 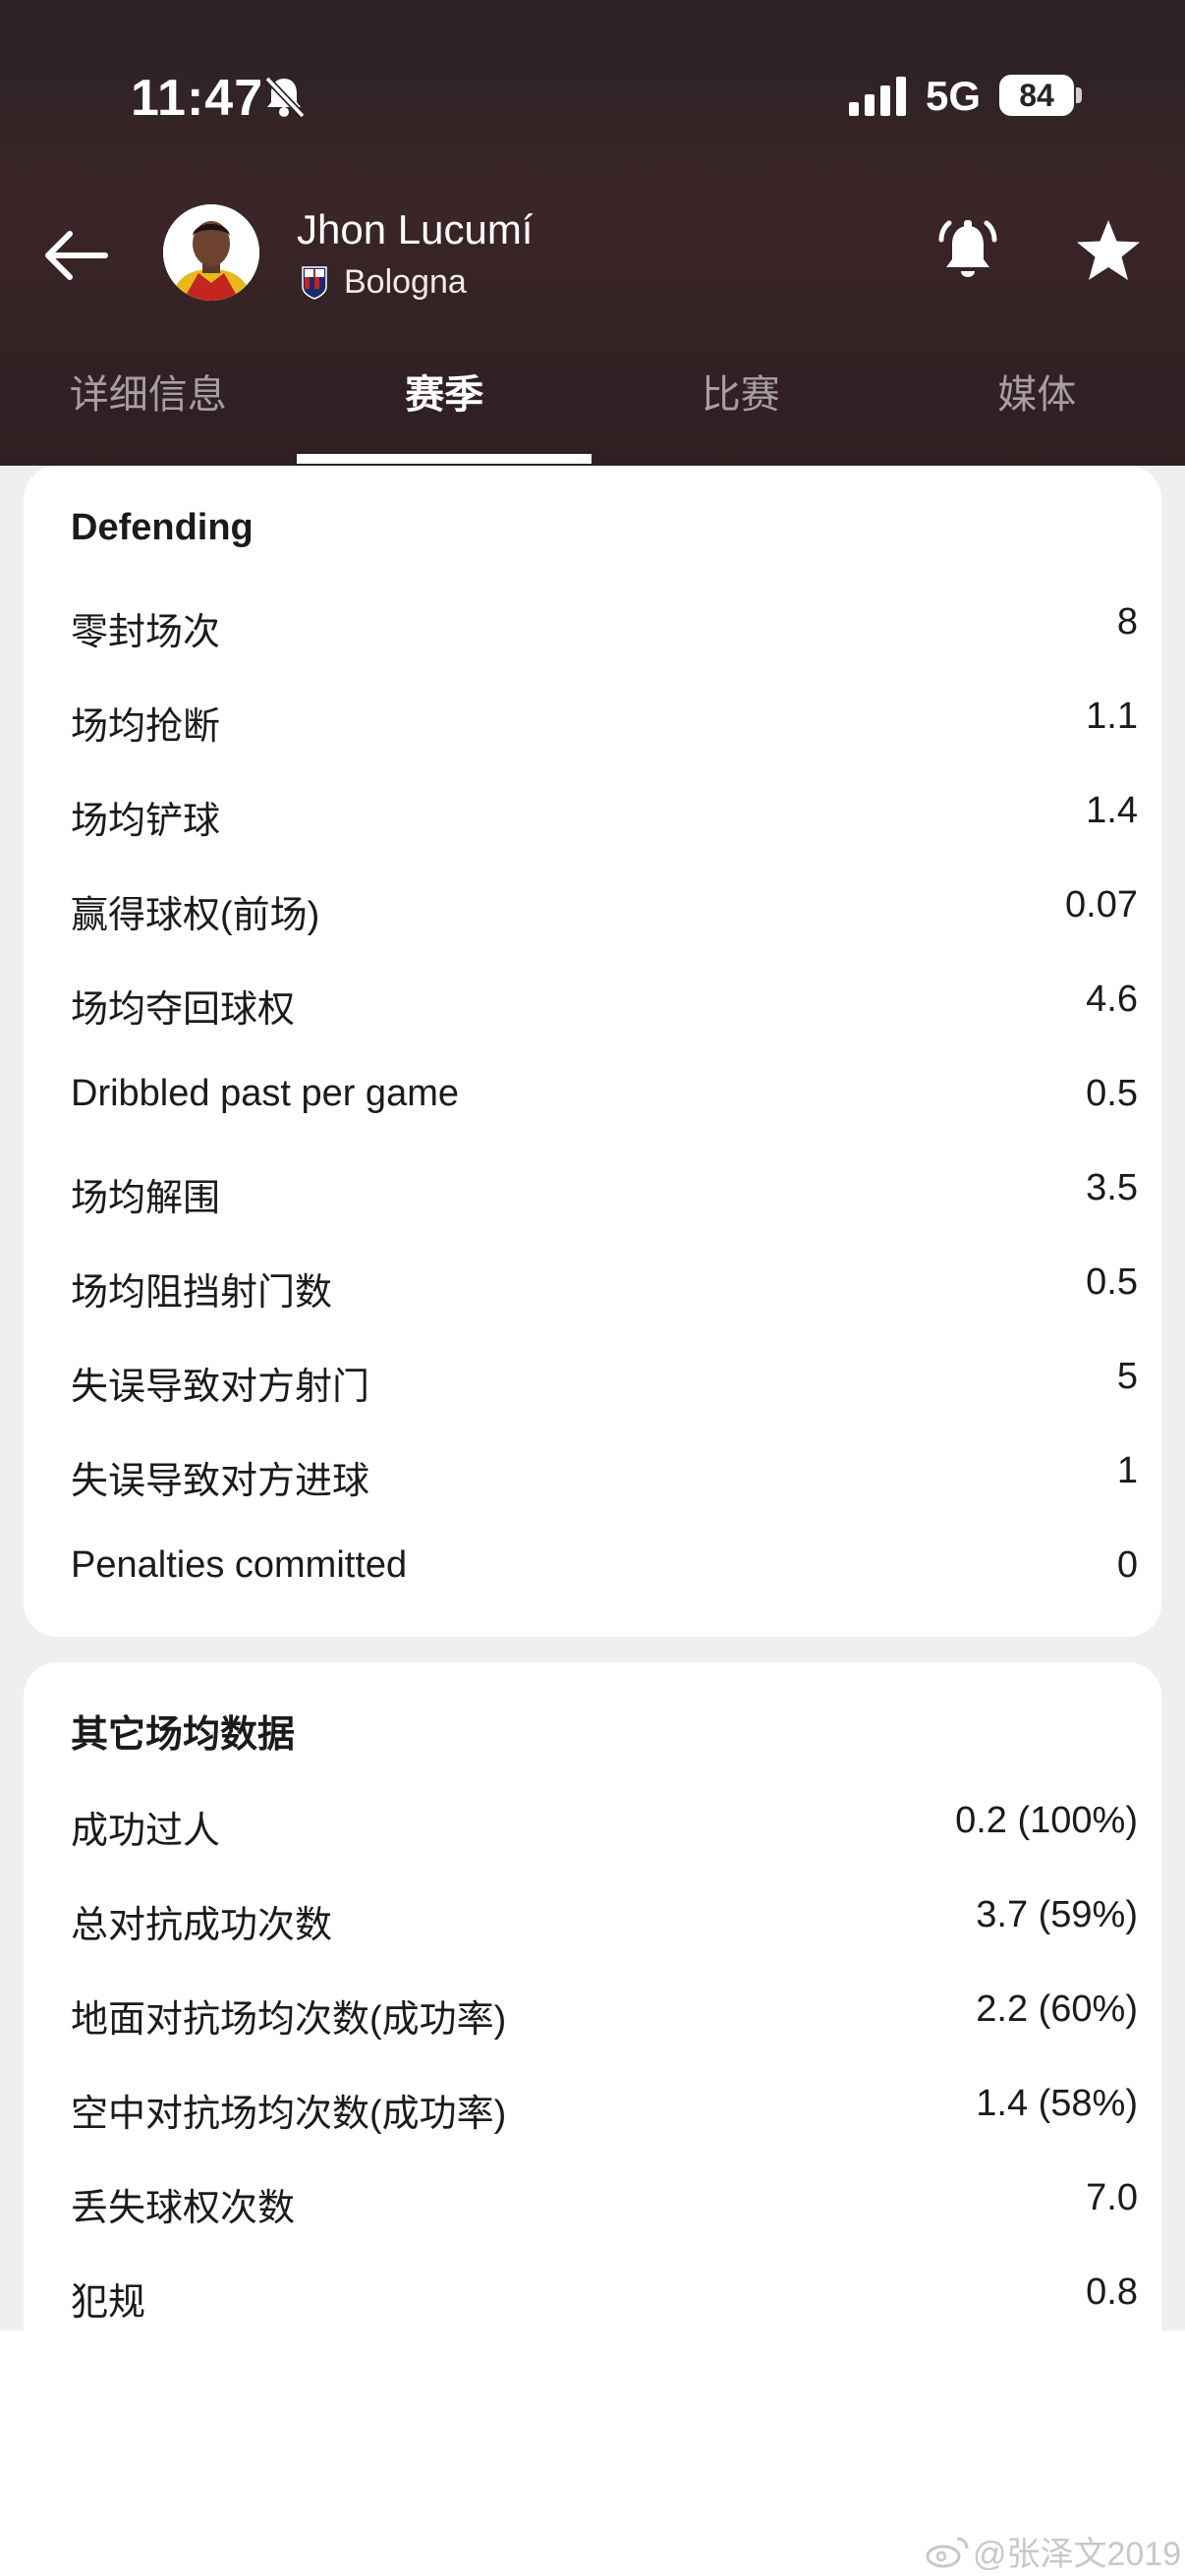 I want to click on stat-row: 犯规 0.8, so click(x=604, y=2300).